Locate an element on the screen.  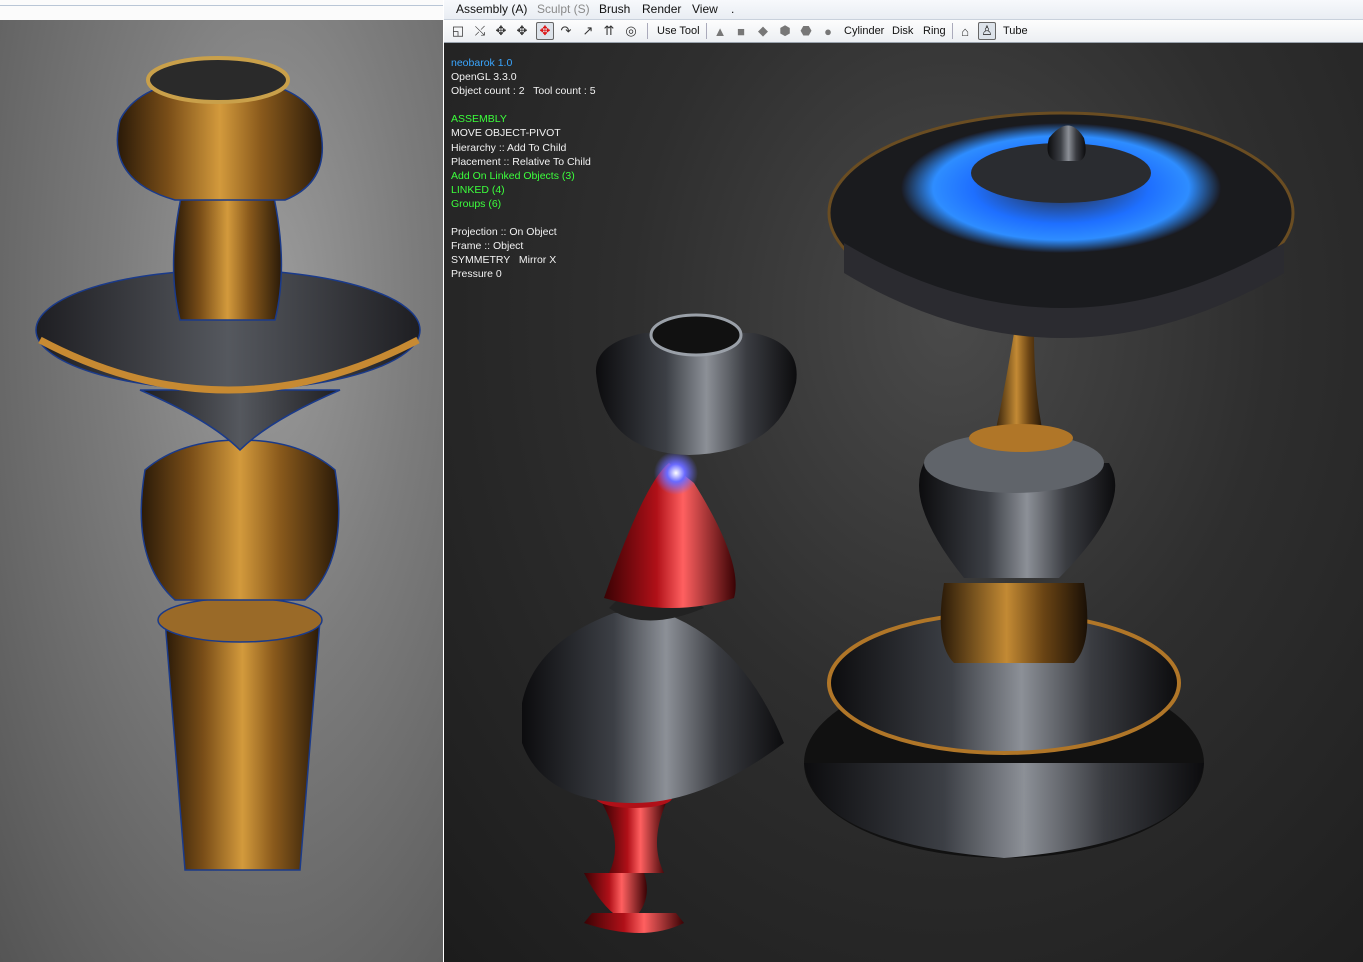
scale-tool-icon: ↷ is located at coordinates (566, 31).